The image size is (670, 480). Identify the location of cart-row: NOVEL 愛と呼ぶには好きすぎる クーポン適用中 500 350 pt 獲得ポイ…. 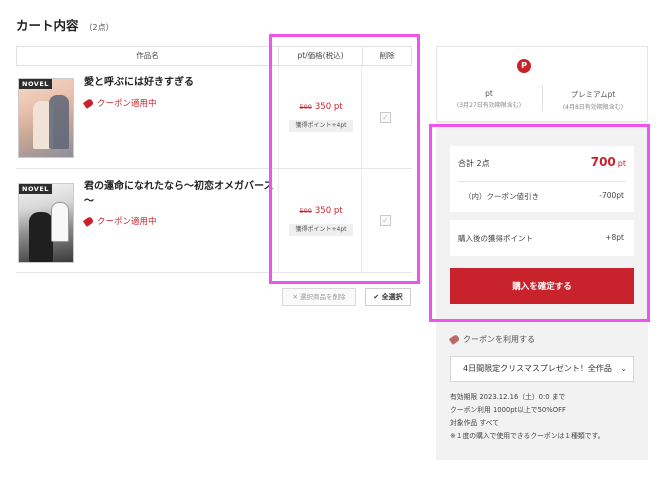
(214, 117).